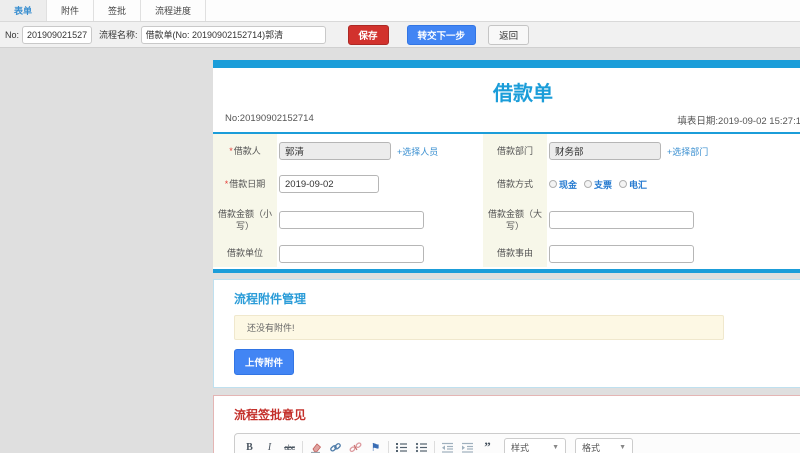 This screenshot has height=453, width=800. I want to click on radio-option-wire: 电汇, so click(633, 184).